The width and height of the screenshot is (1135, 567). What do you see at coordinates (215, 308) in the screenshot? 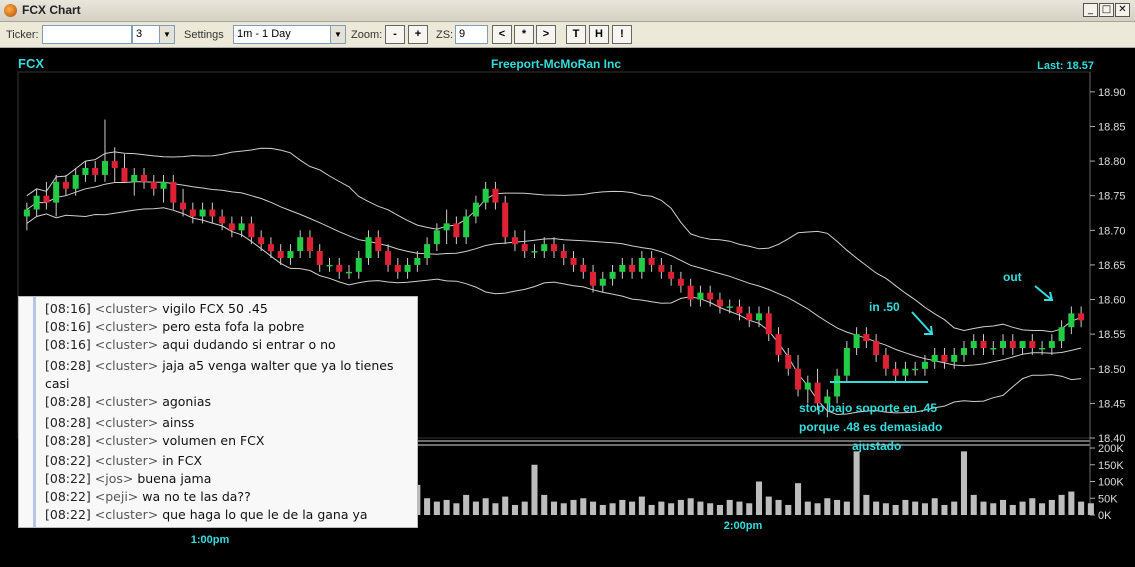
I see `chat-text: vigilo FCX 50 .45` at bounding box center [215, 308].